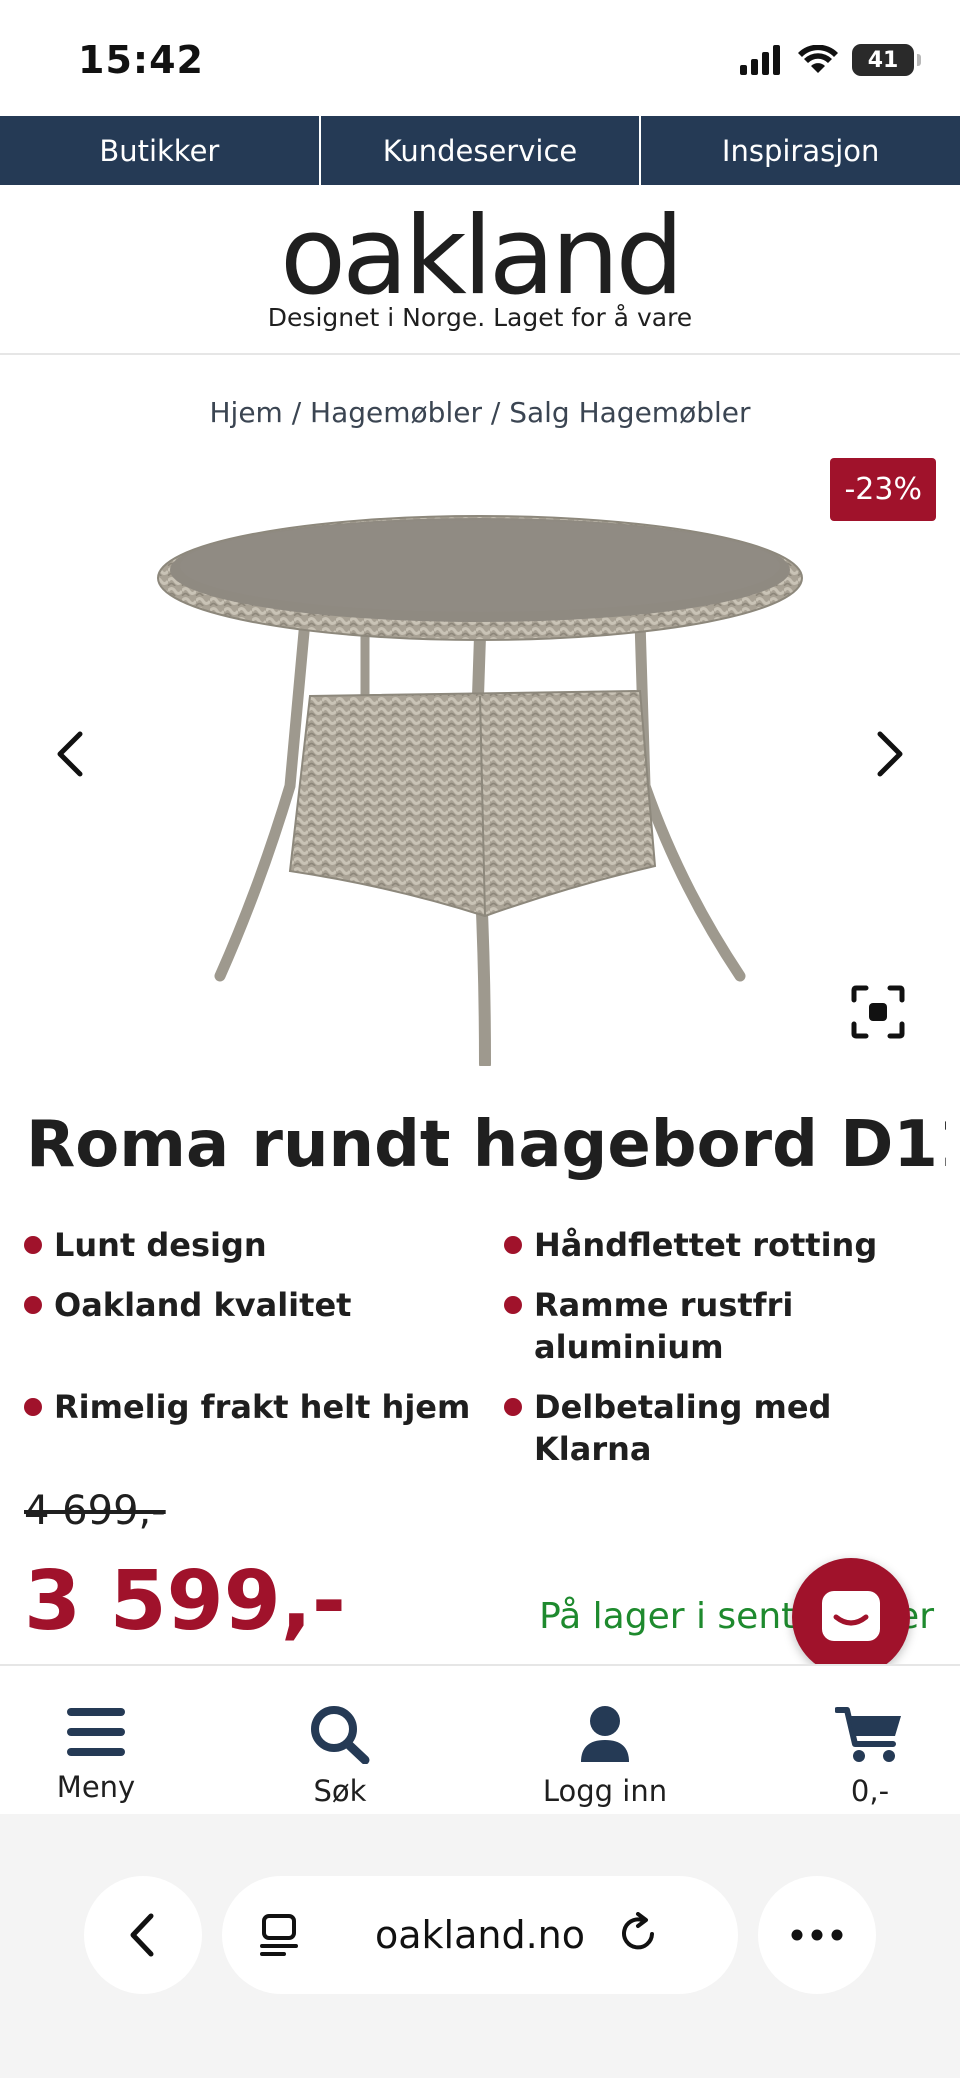  I want to click on chat-icon, so click(851, 1616).